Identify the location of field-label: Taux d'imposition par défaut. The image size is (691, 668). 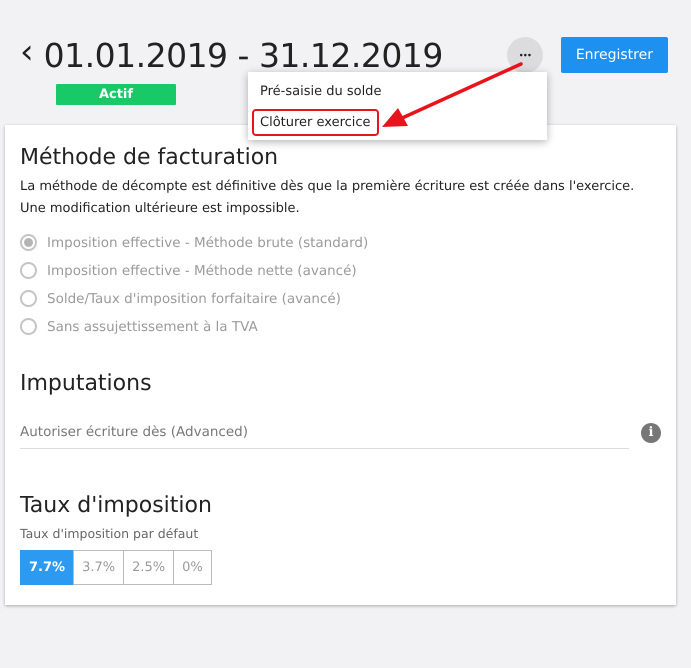
(110, 533).